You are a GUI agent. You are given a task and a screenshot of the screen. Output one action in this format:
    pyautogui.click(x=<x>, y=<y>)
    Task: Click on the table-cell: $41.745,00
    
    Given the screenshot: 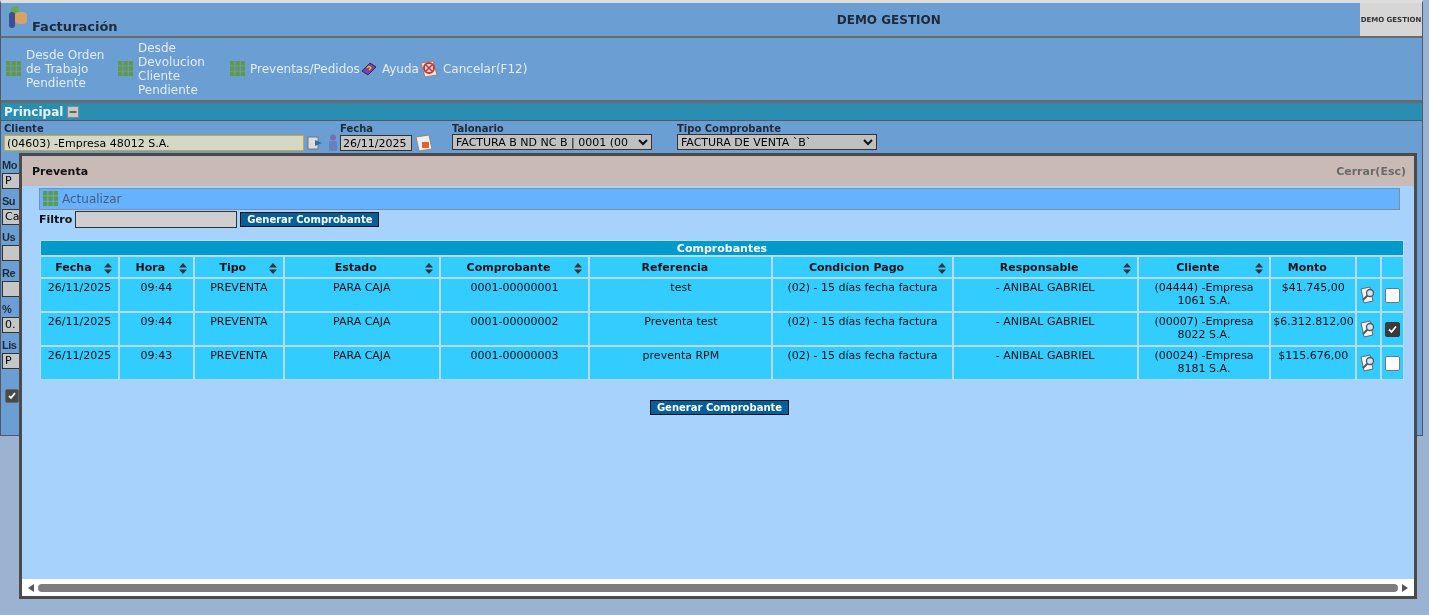 What is the action you would take?
    pyautogui.click(x=1313, y=295)
    